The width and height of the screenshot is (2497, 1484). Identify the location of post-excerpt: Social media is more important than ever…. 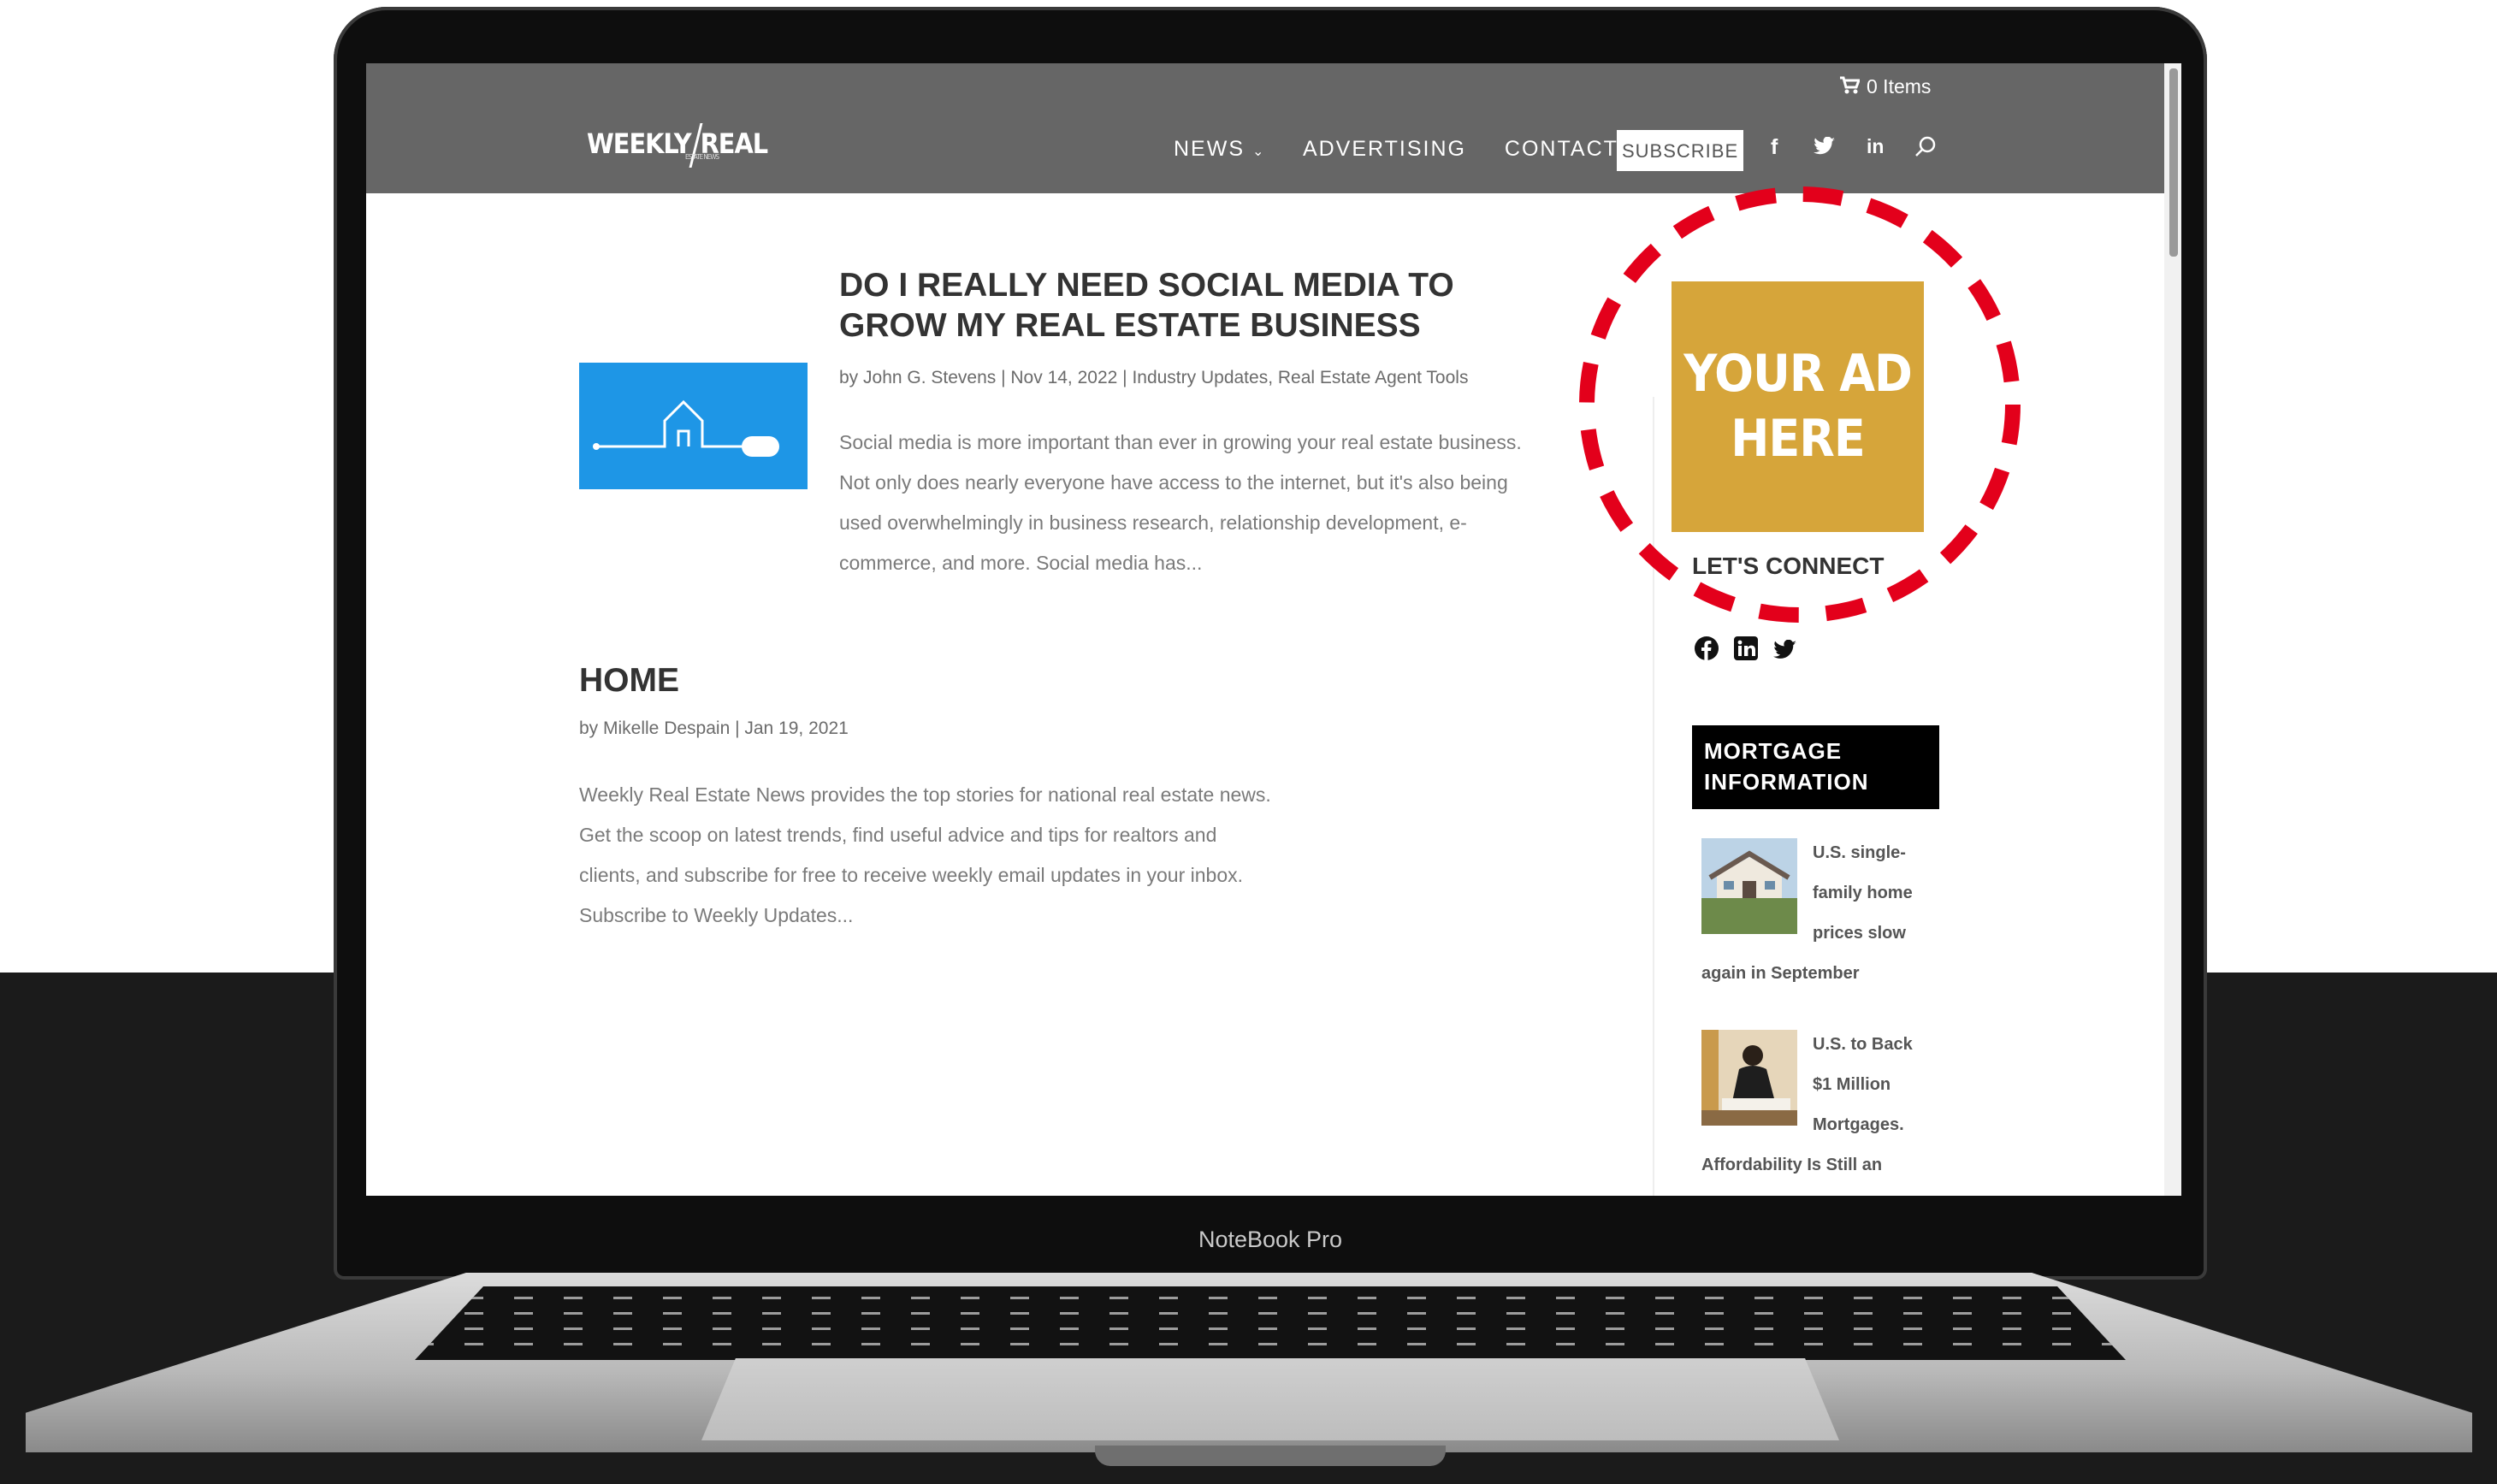
(1181, 502).